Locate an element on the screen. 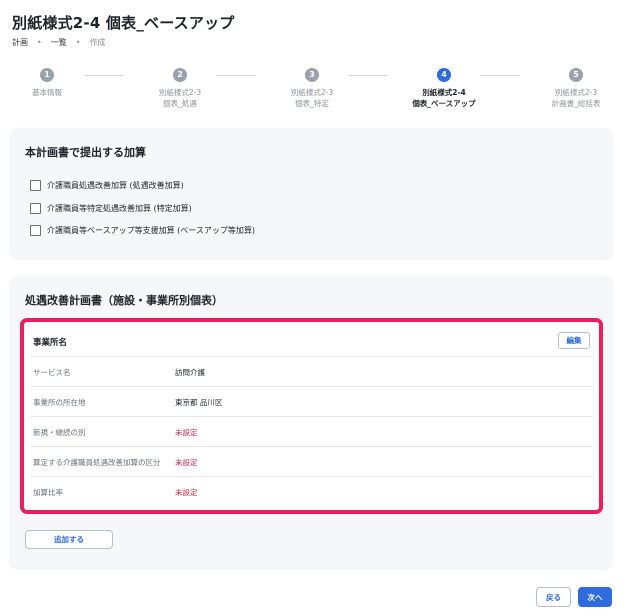 The image size is (626, 615). step-number: 3 is located at coordinates (312, 75).